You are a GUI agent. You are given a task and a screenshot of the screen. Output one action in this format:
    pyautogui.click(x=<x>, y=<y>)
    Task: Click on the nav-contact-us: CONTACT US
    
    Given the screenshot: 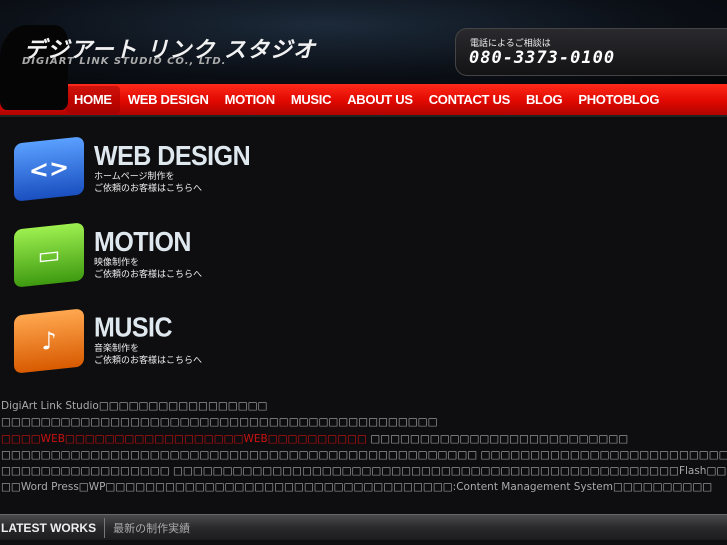 What is the action you would take?
    pyautogui.click(x=469, y=100)
    